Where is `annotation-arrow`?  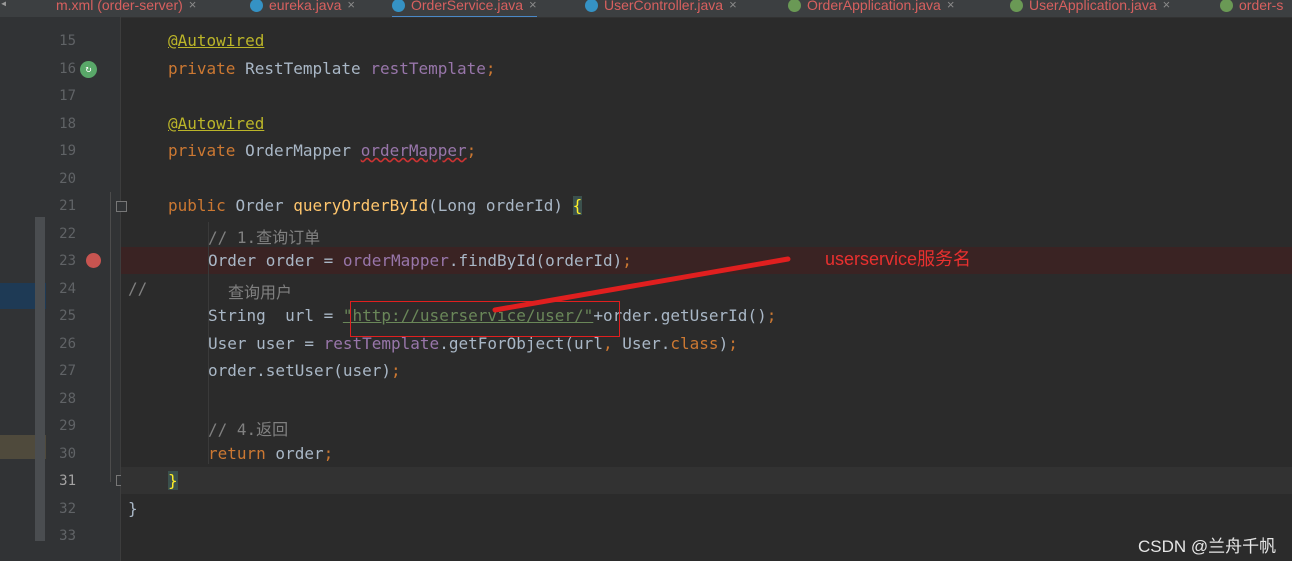 annotation-arrow is located at coordinates (641, 284).